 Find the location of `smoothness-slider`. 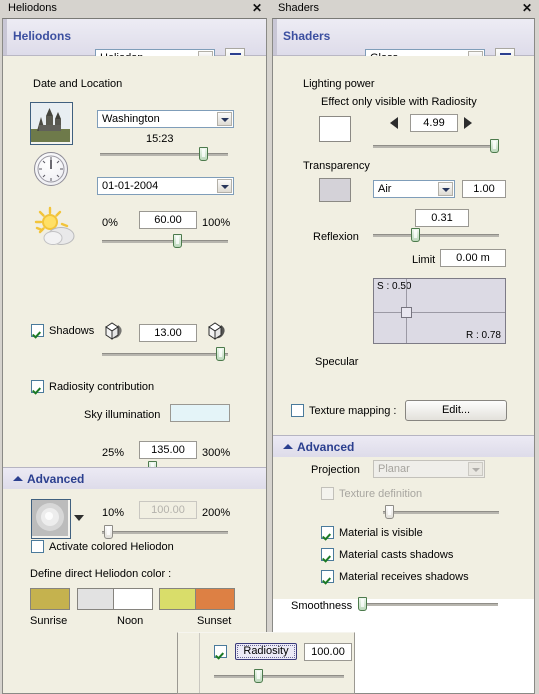

smoothness-slider is located at coordinates (428, 604).